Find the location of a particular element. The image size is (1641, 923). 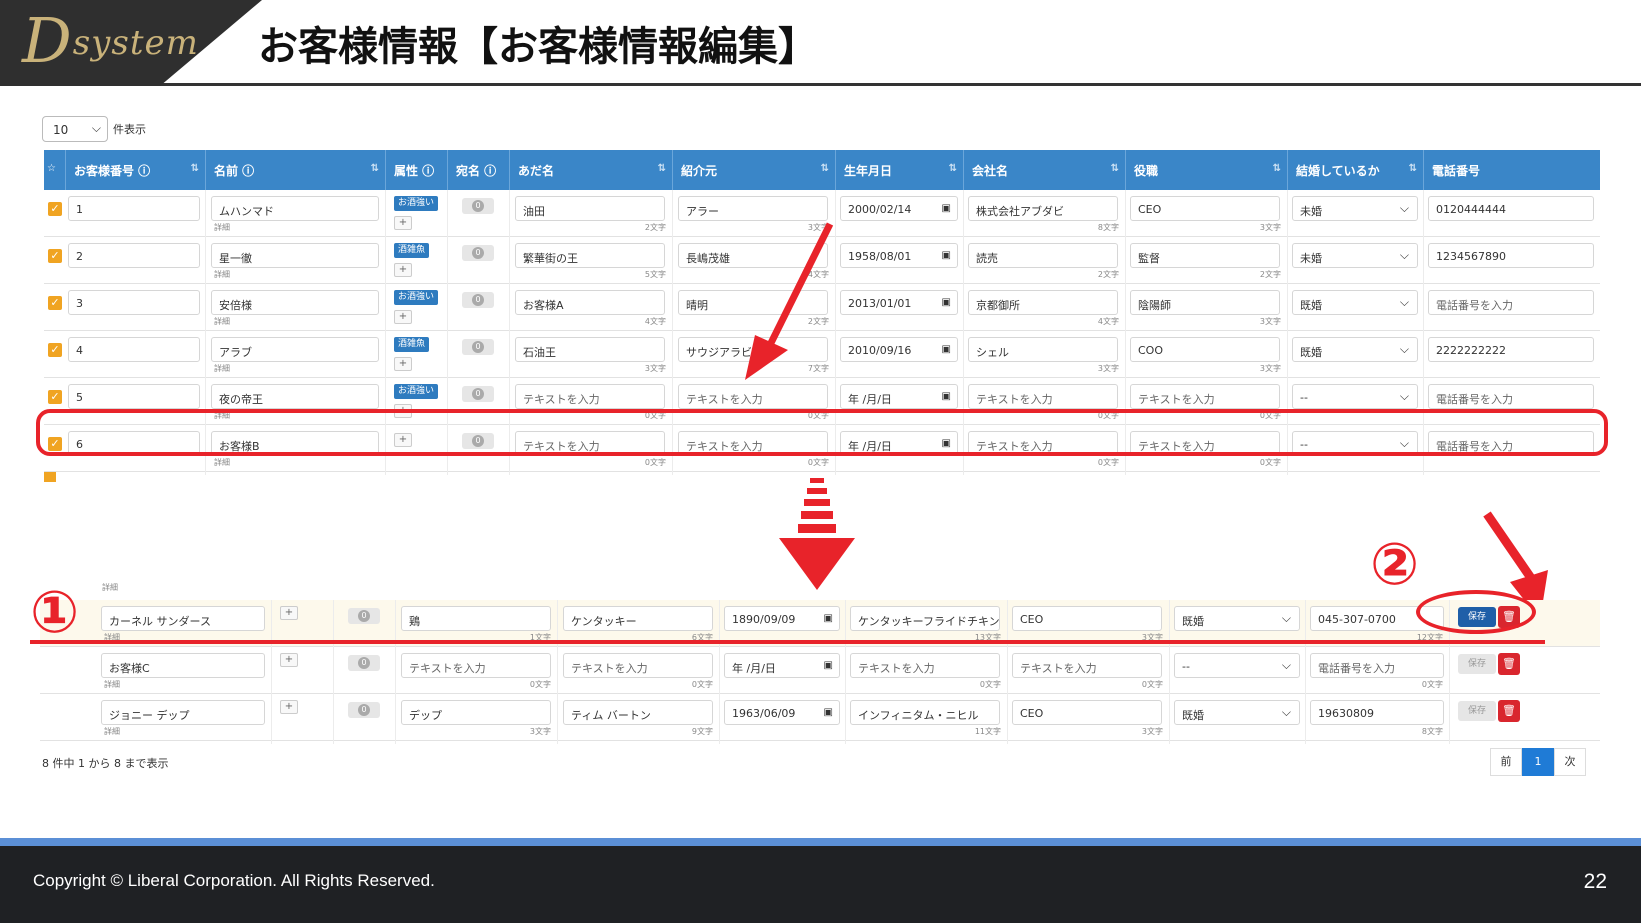

married-value: -- is located at coordinates (1186, 666).